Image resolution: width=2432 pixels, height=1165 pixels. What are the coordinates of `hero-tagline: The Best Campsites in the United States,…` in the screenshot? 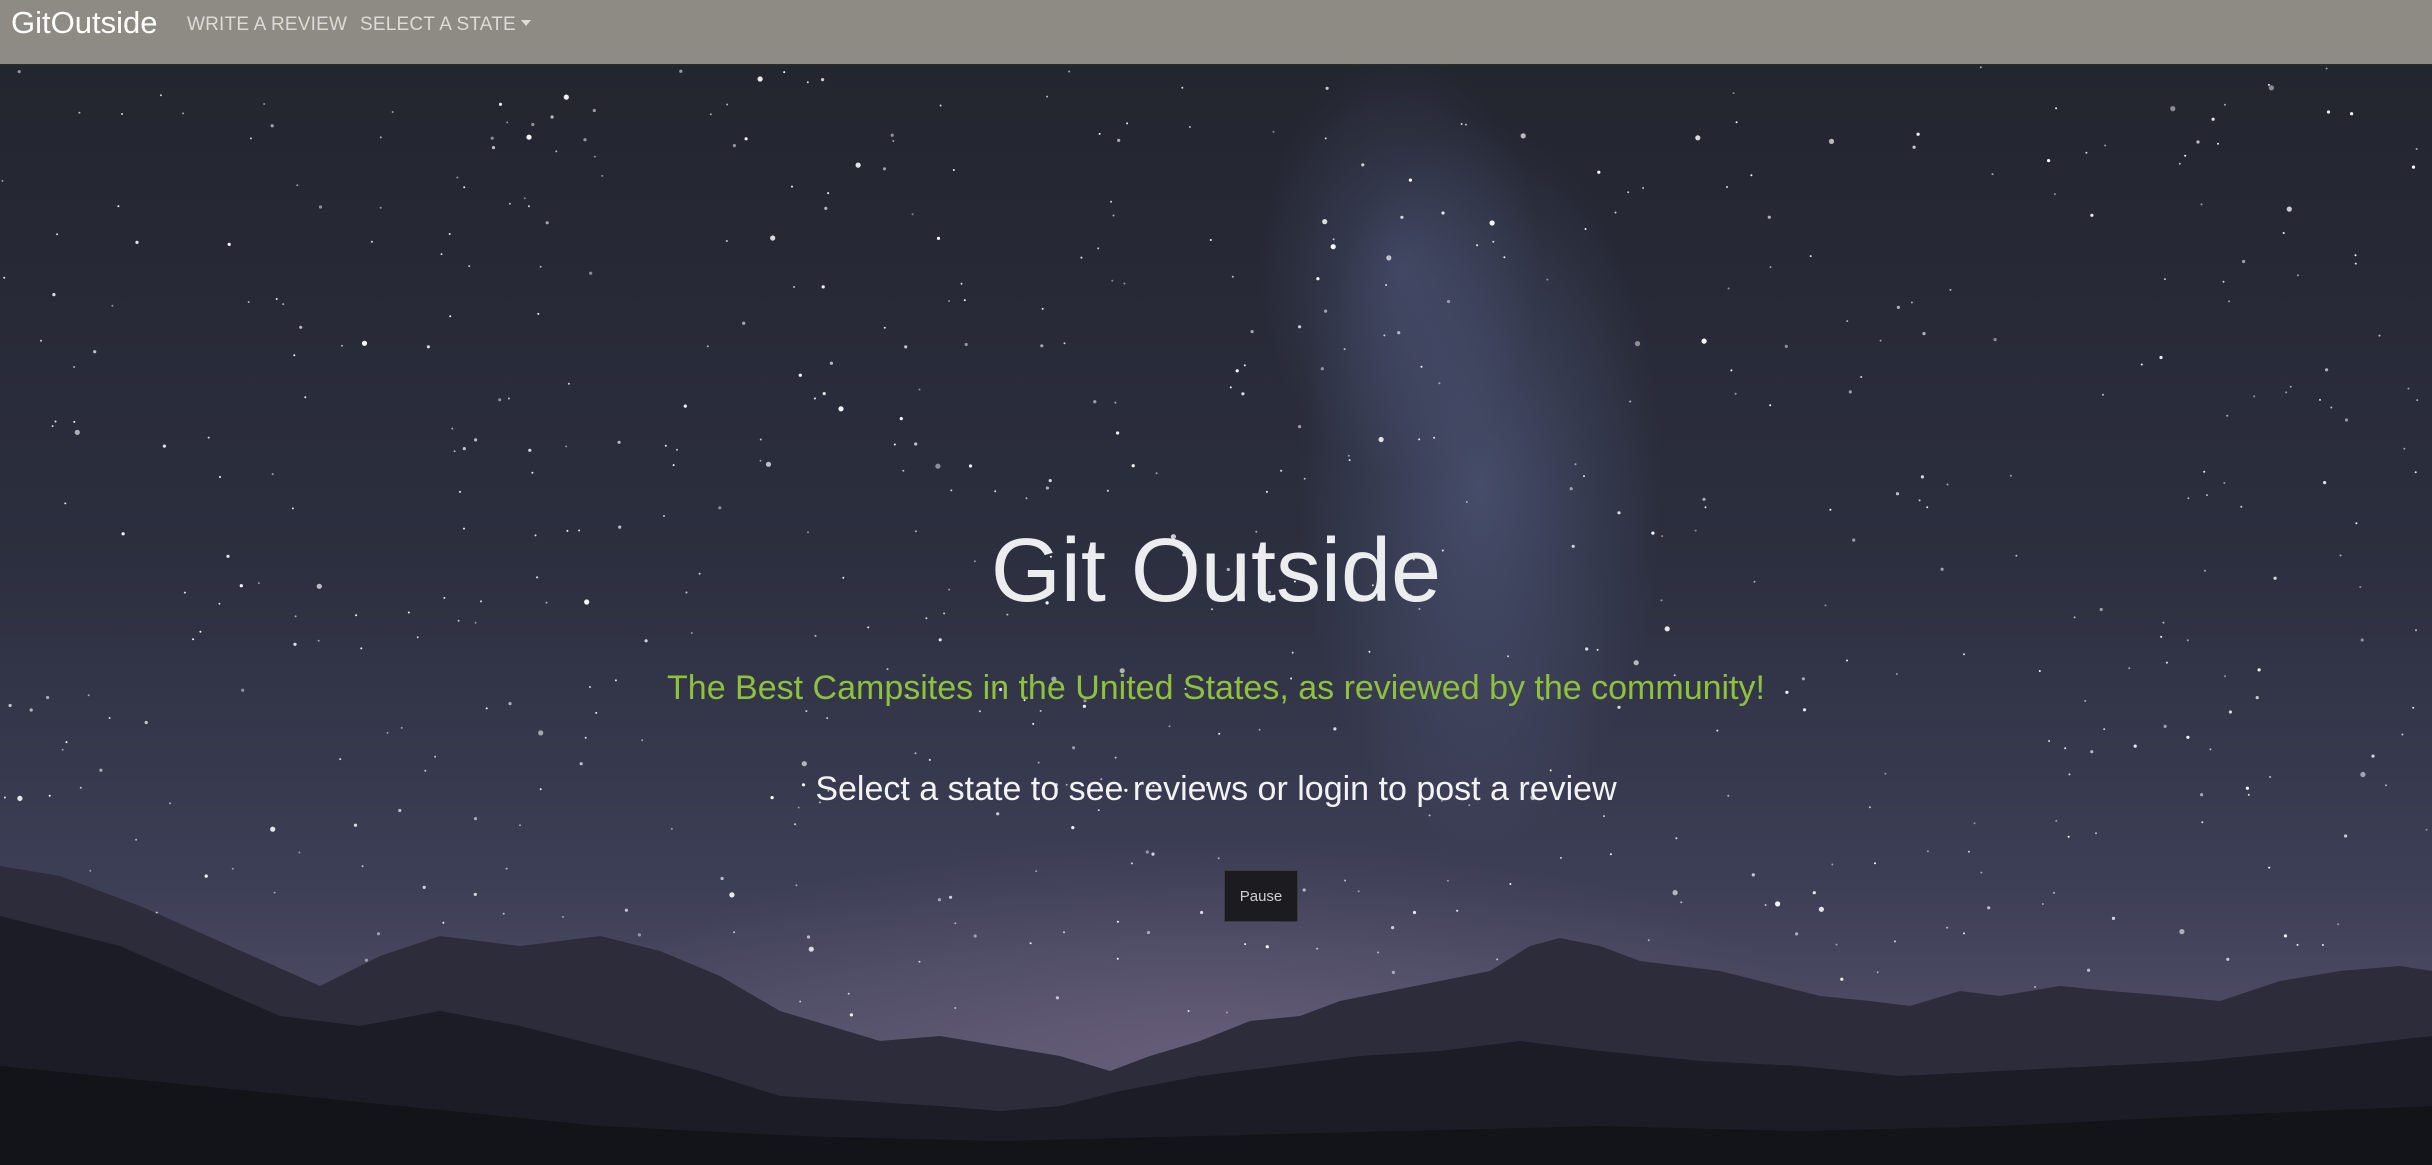 It's located at (1216, 688).